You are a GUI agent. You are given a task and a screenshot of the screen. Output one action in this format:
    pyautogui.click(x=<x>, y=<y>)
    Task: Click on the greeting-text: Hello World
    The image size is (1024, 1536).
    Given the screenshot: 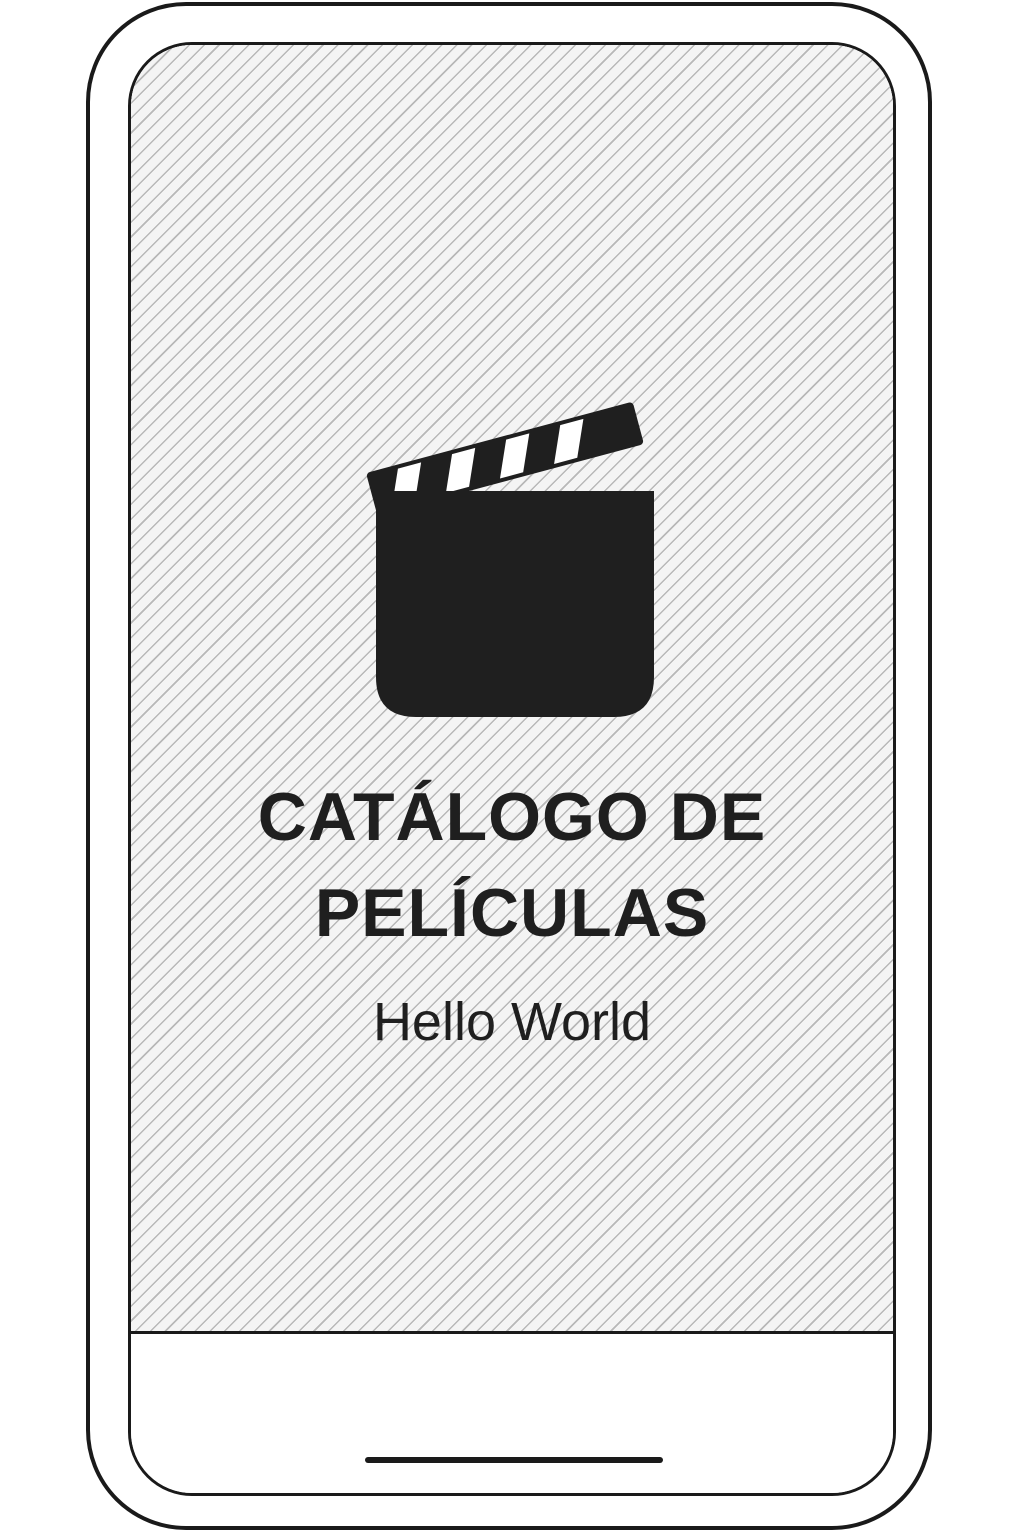 What is the action you would take?
    pyautogui.click(x=512, y=1022)
    